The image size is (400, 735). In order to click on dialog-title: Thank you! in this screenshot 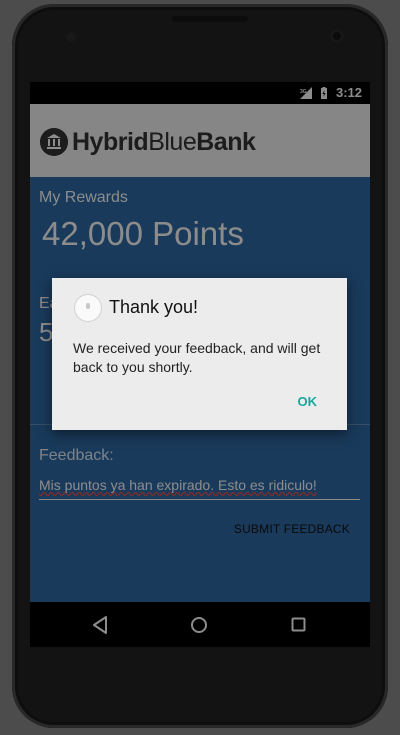, I will do `click(154, 307)`.